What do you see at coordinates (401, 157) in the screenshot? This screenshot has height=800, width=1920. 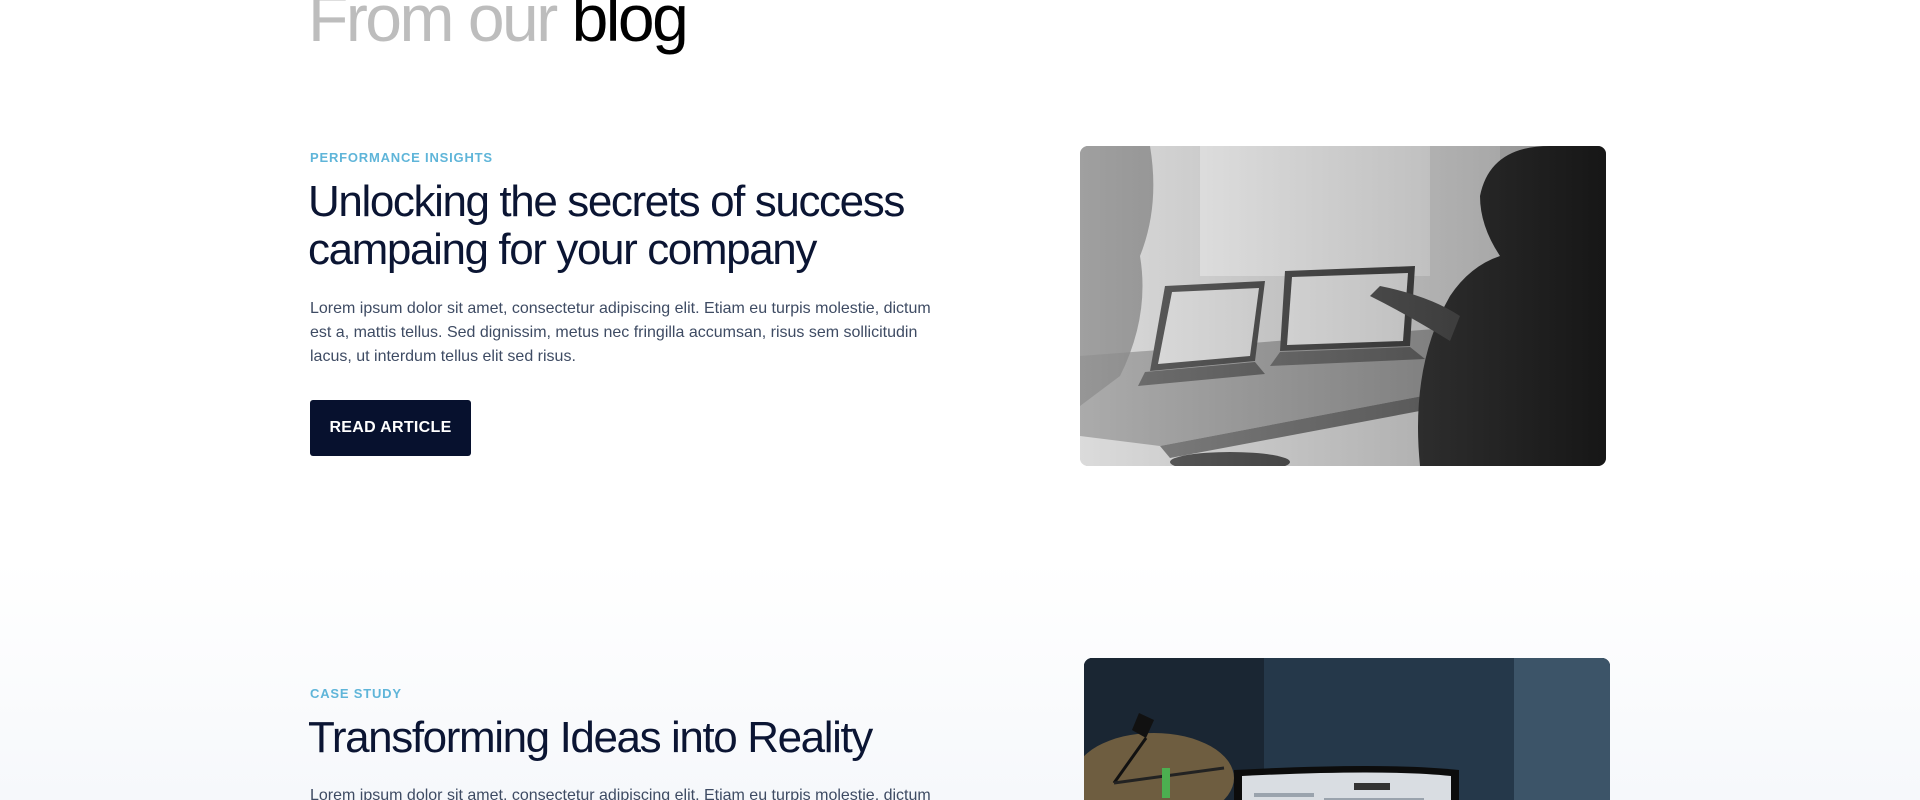 I see `post-category: PERFORMANCE INSIGHTS` at bounding box center [401, 157].